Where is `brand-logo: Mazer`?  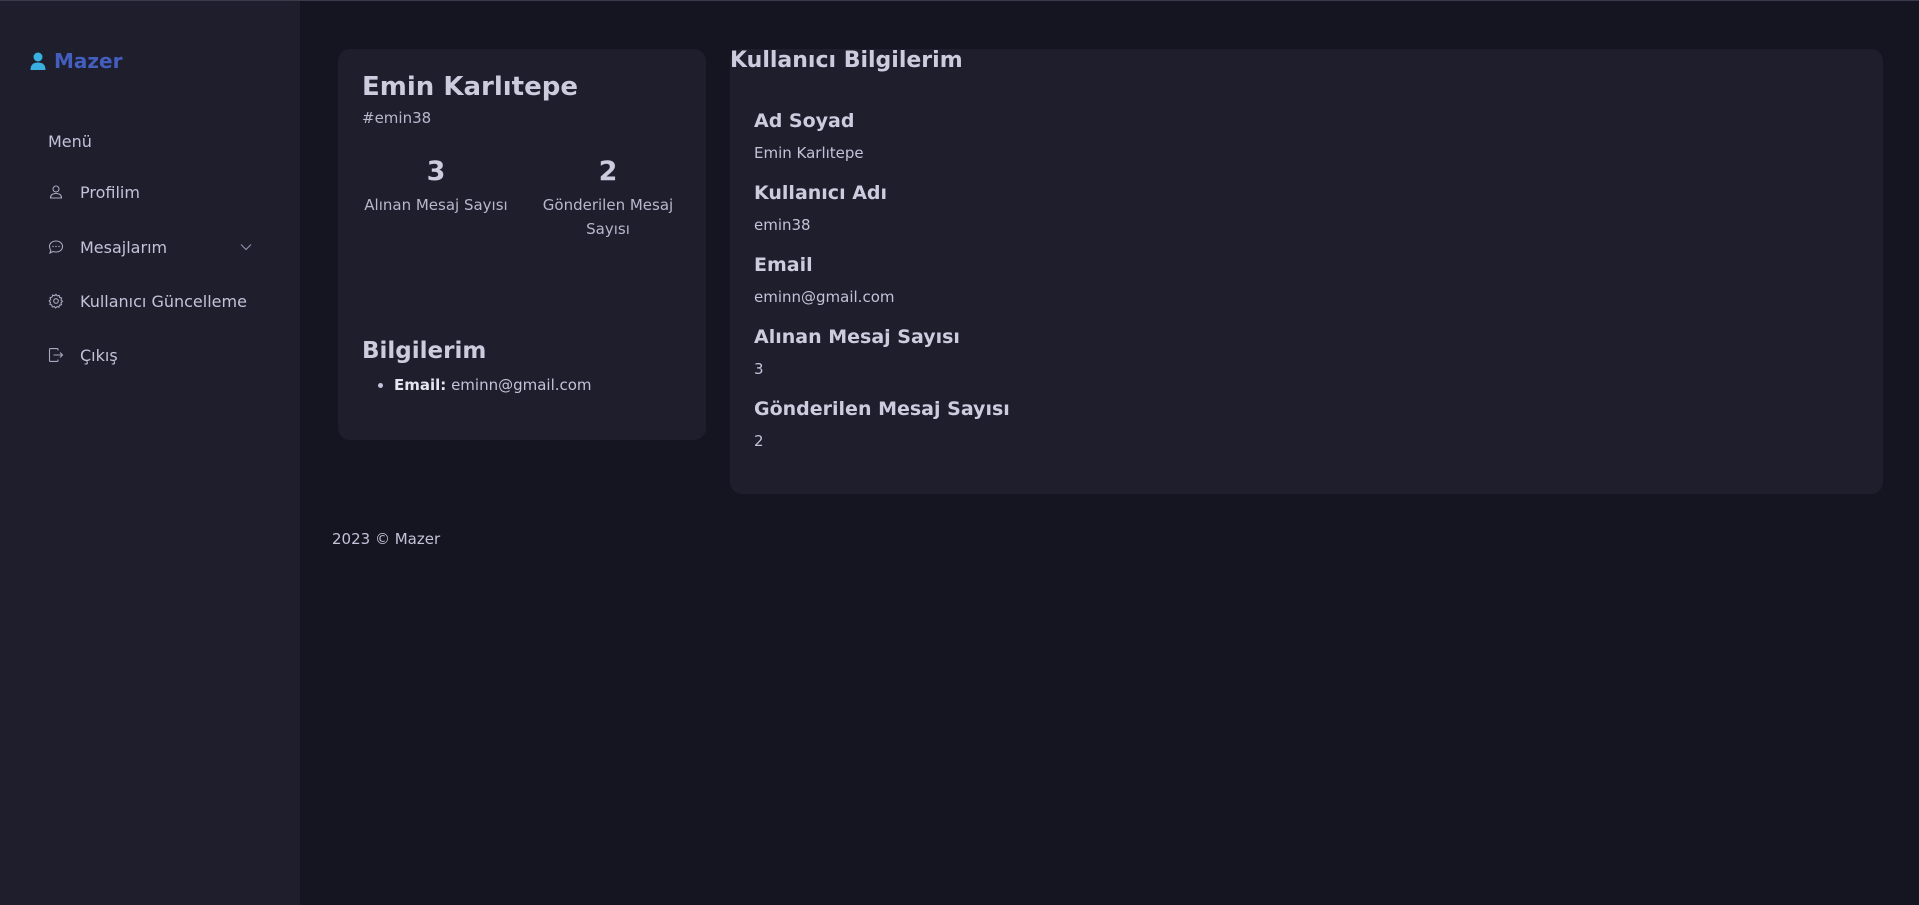 brand-logo: Mazer is located at coordinates (76, 61).